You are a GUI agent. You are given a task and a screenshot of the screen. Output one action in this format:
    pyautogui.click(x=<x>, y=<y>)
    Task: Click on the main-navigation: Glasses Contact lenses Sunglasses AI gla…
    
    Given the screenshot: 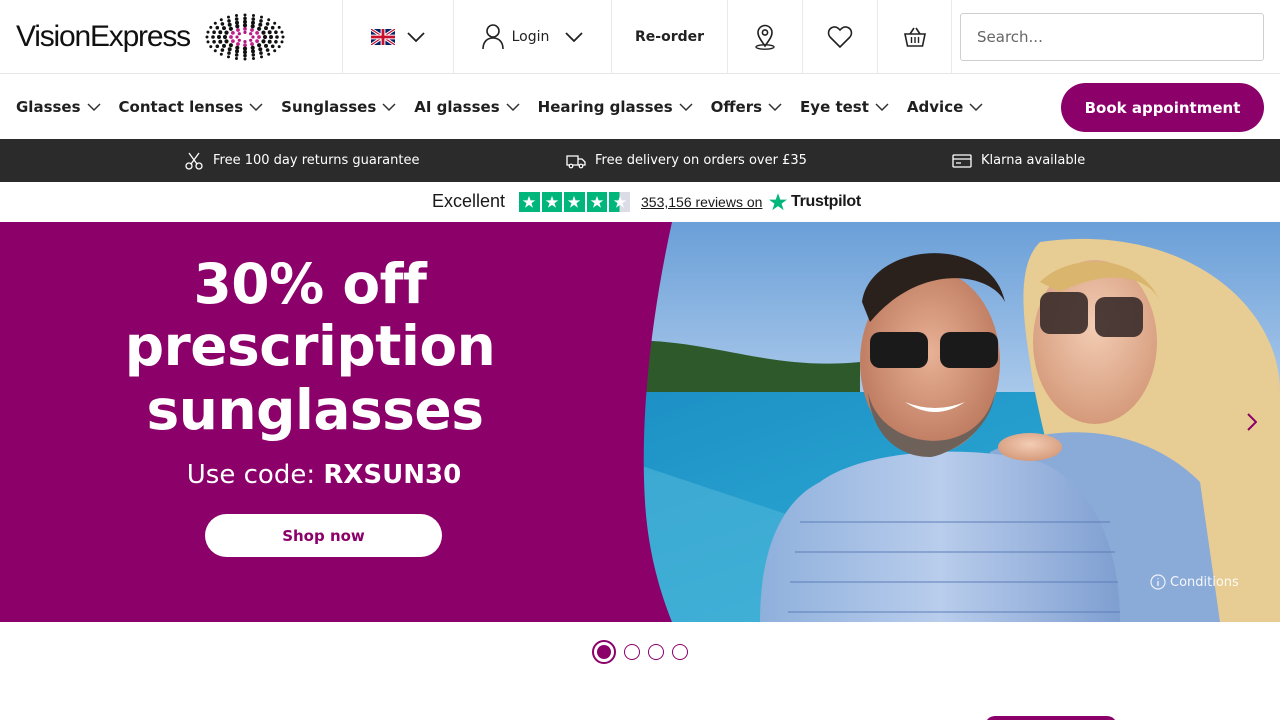 What is the action you would take?
    pyautogui.click(x=640, y=107)
    